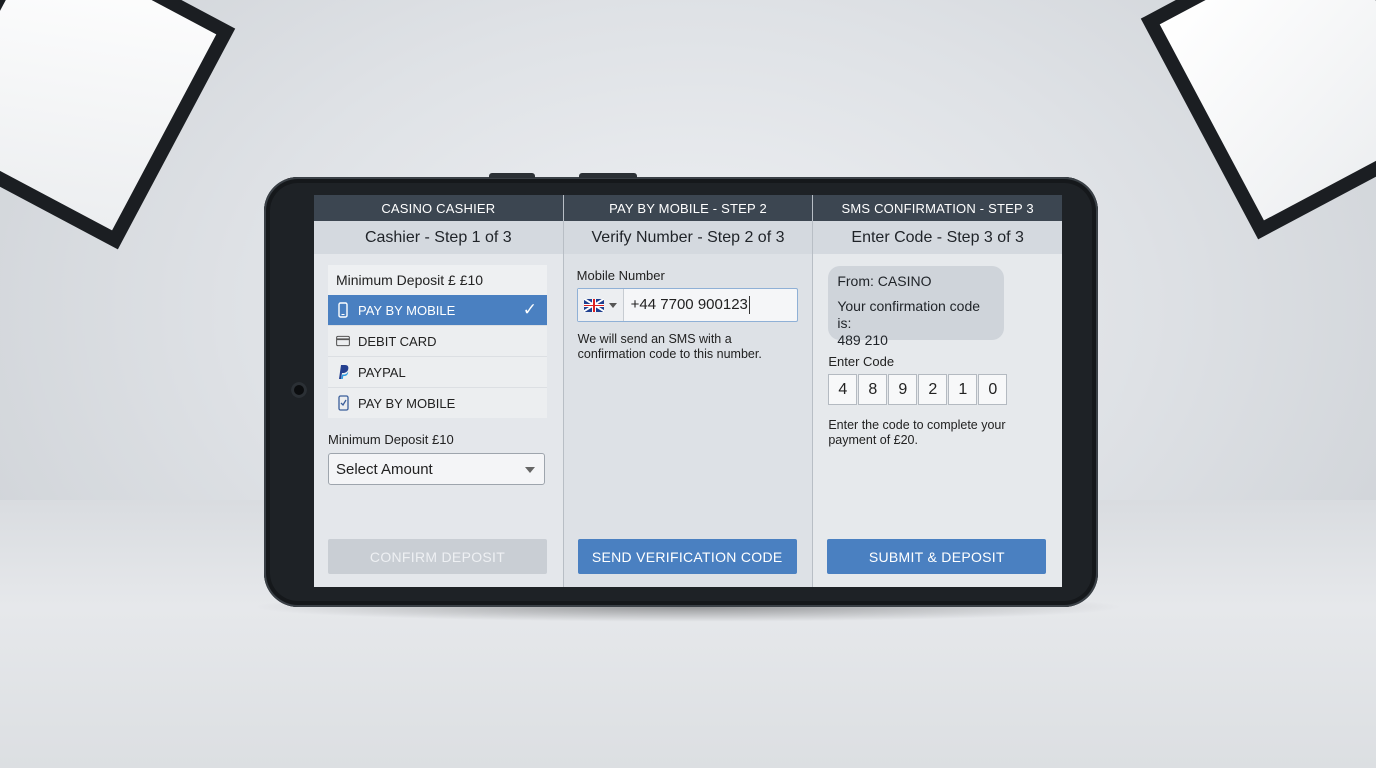 The height and width of the screenshot is (768, 1376). Describe the element at coordinates (343, 310) in the screenshot. I see `mobile-phone-icon` at that location.